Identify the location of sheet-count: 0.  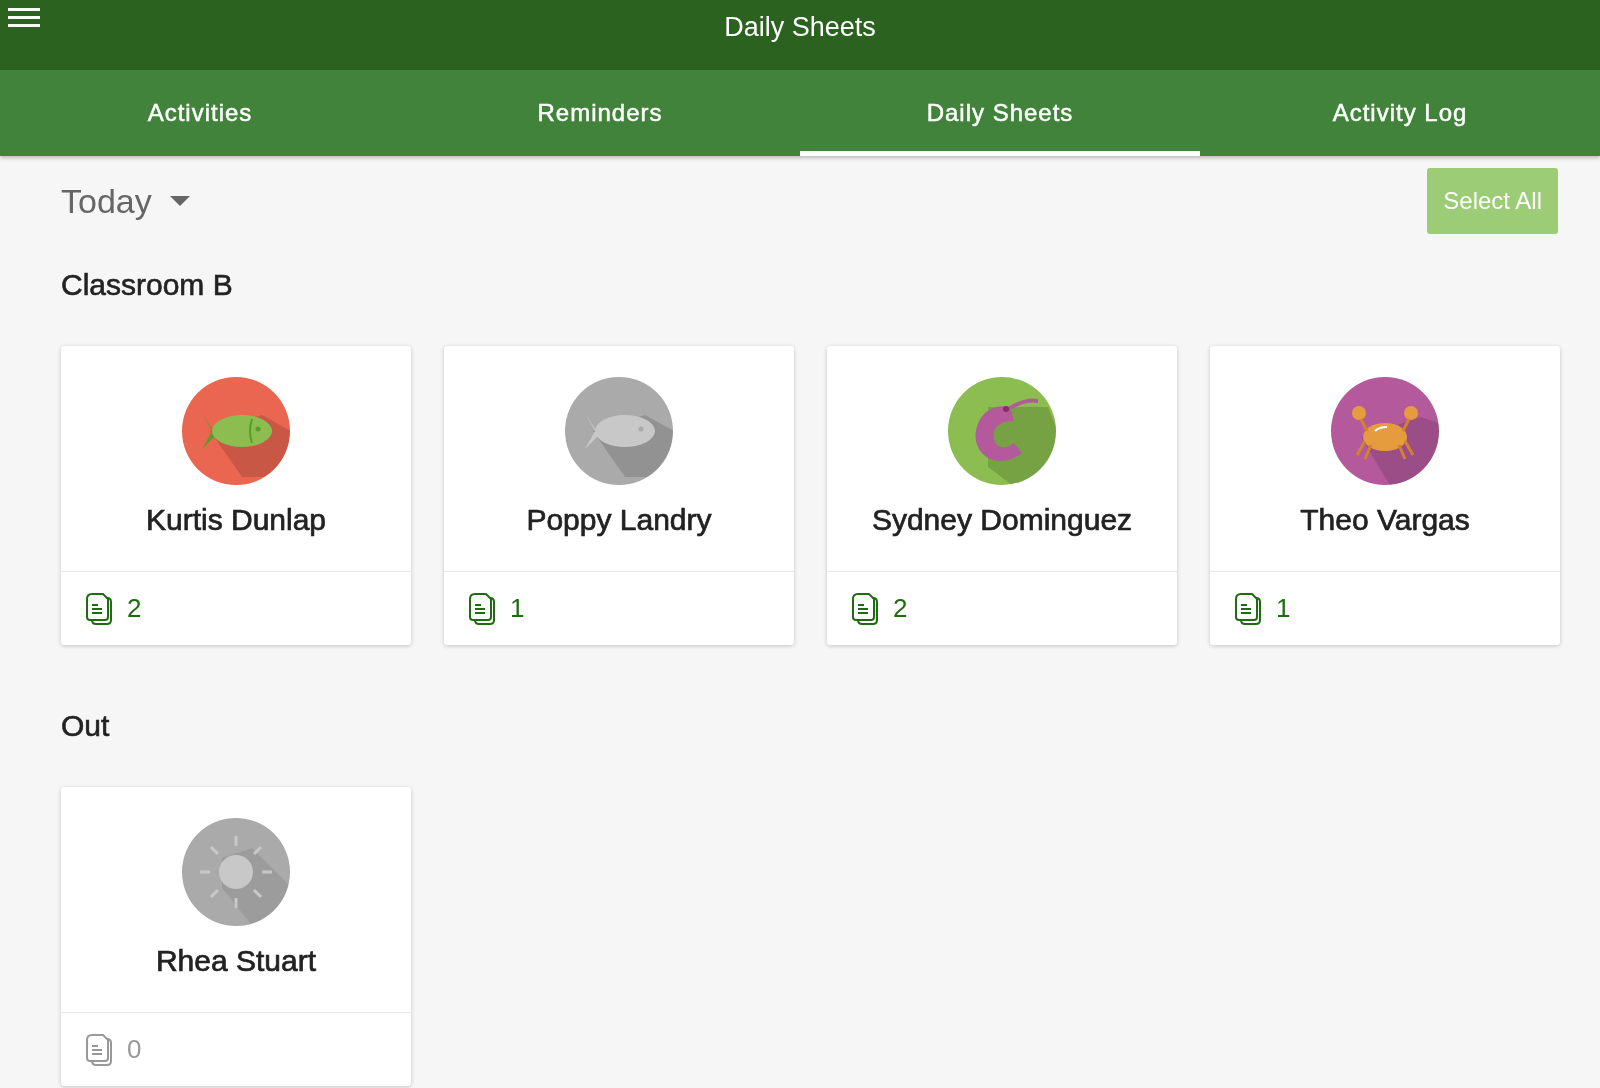
(134, 1049).